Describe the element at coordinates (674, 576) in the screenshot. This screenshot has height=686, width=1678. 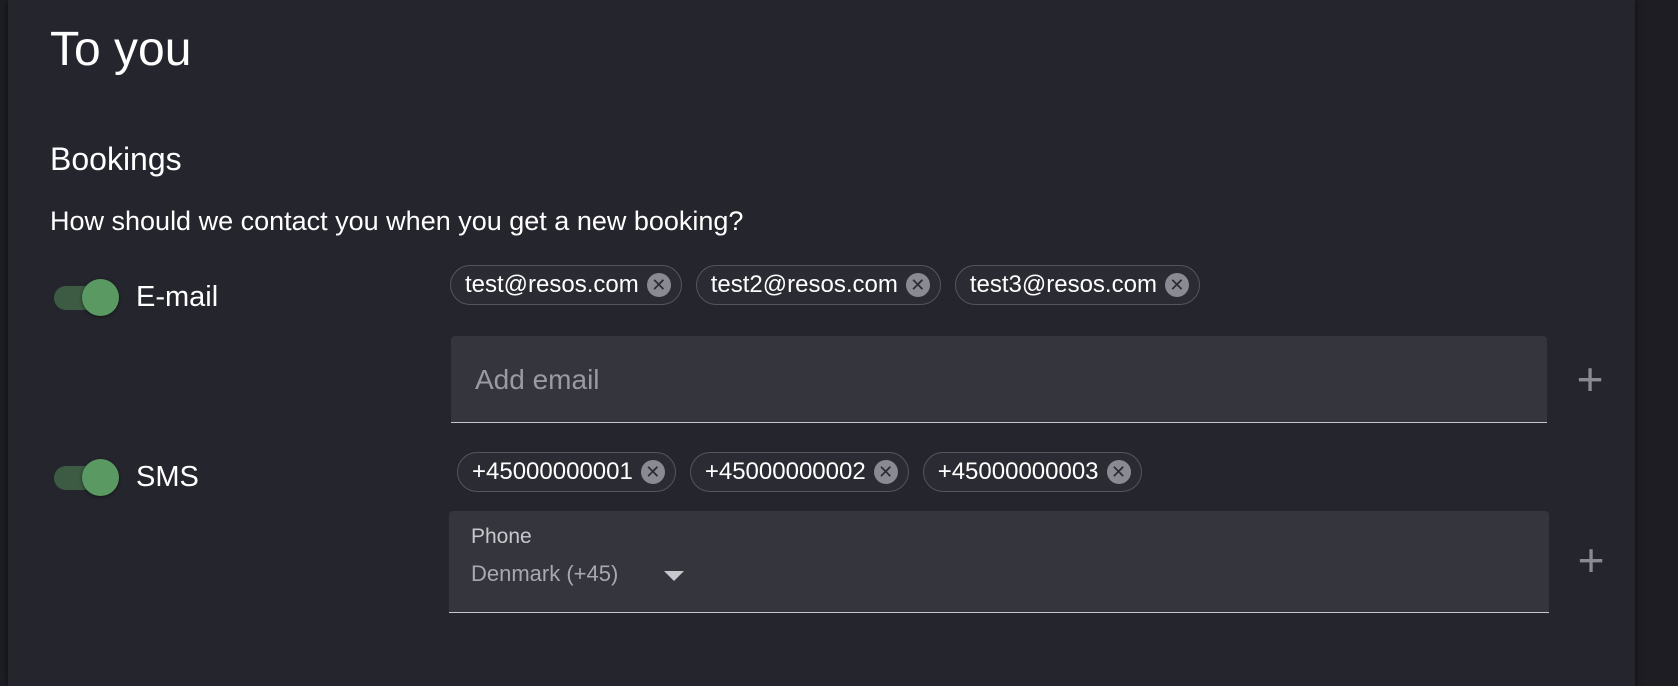
I see `caret-down-icon` at that location.